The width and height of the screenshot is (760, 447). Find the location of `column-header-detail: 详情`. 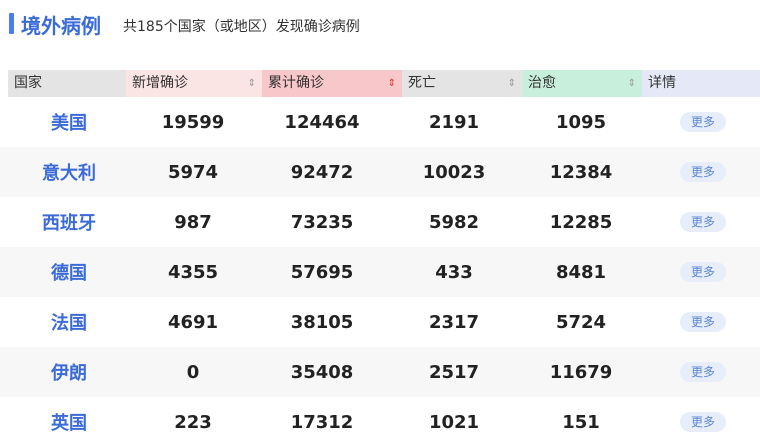

column-header-detail: 详情 is located at coordinates (701, 83).